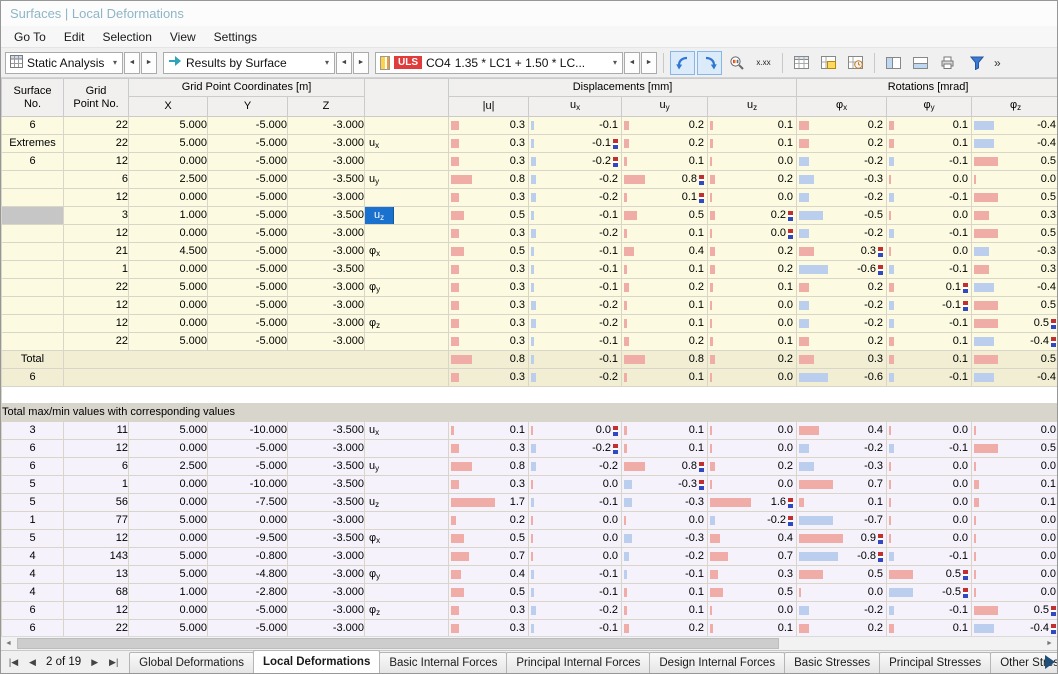  I want to click on cell-phi-y: 0.0, so click(929, 430).